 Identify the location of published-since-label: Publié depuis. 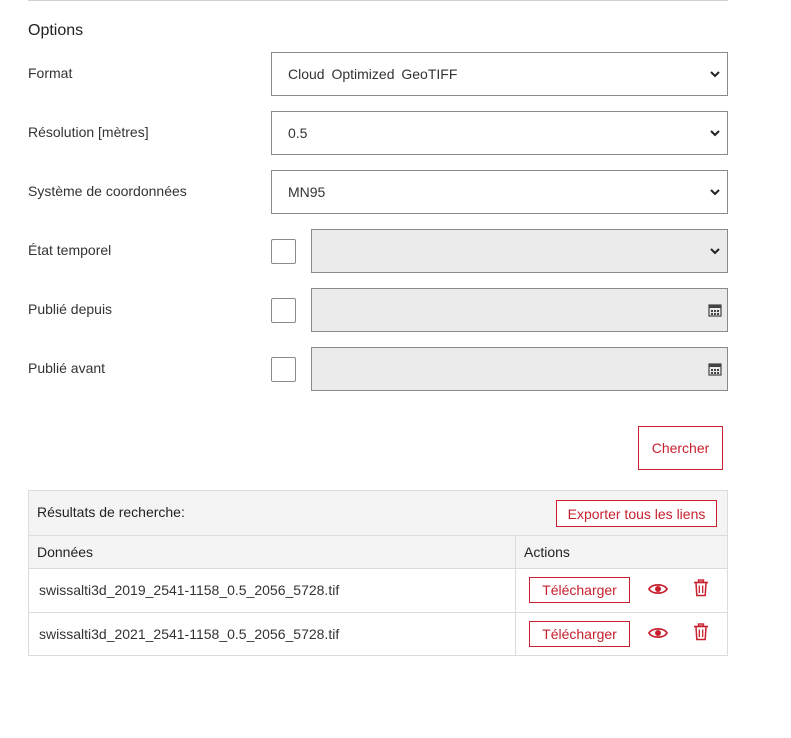
(70, 309).